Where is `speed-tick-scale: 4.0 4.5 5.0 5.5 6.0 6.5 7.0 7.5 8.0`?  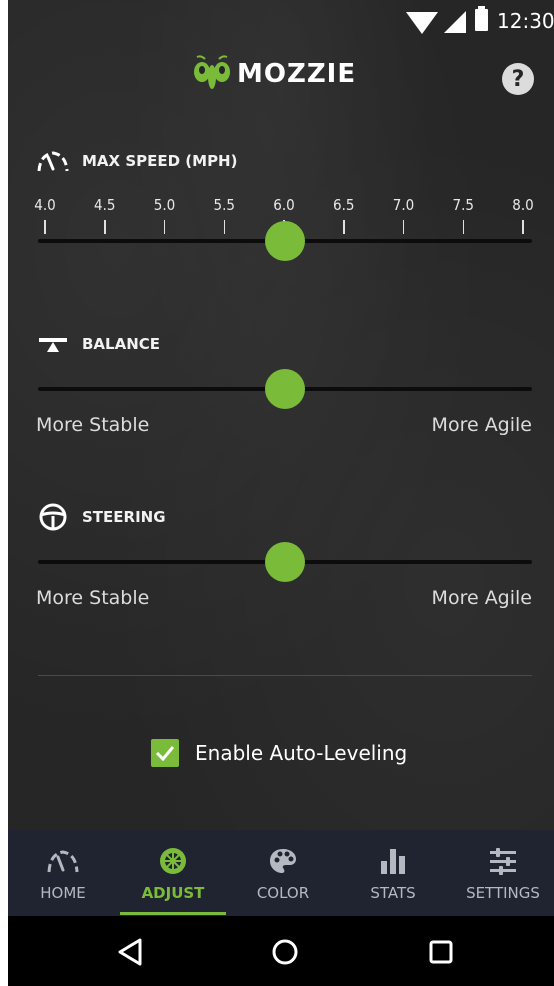
speed-tick-scale: 4.0 4.5 5.0 5.5 6.0 6.5 7.0 7.5 8.0 is located at coordinates (281, 215).